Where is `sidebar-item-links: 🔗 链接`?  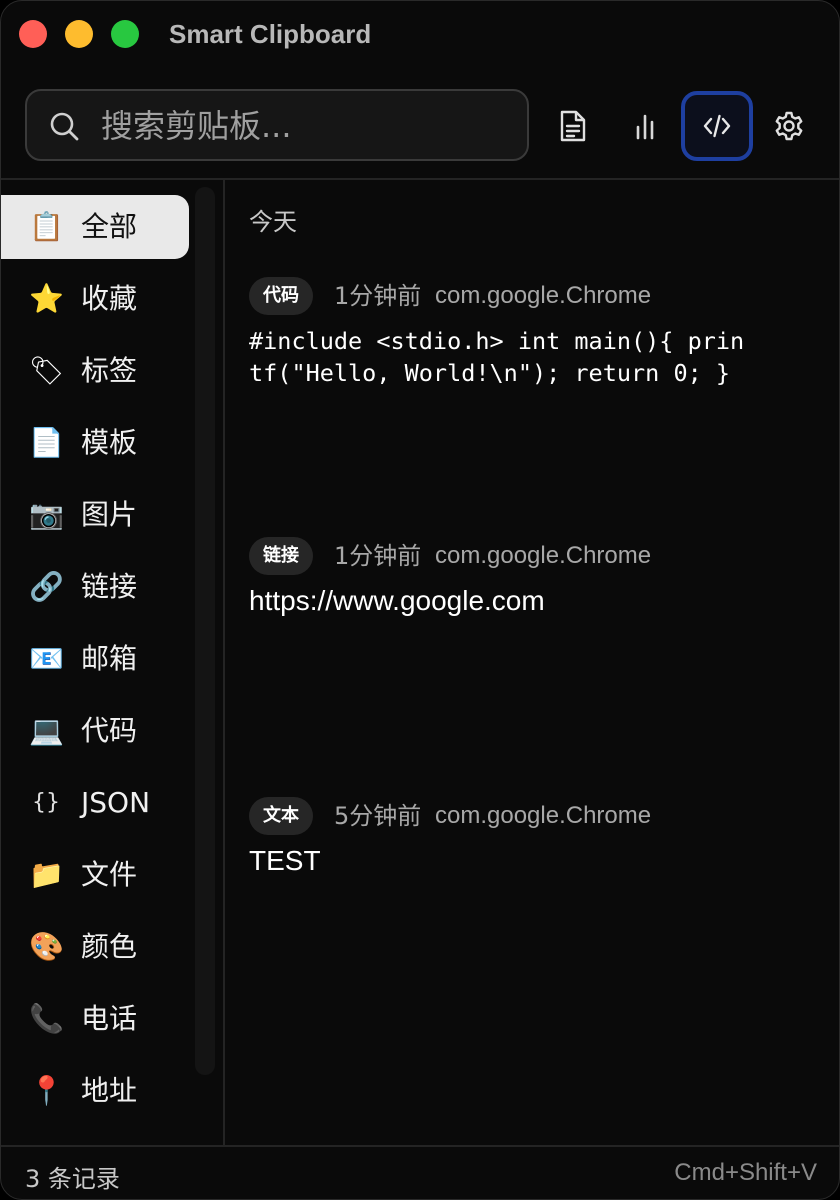 sidebar-item-links: 🔗 链接 is located at coordinates (95, 587).